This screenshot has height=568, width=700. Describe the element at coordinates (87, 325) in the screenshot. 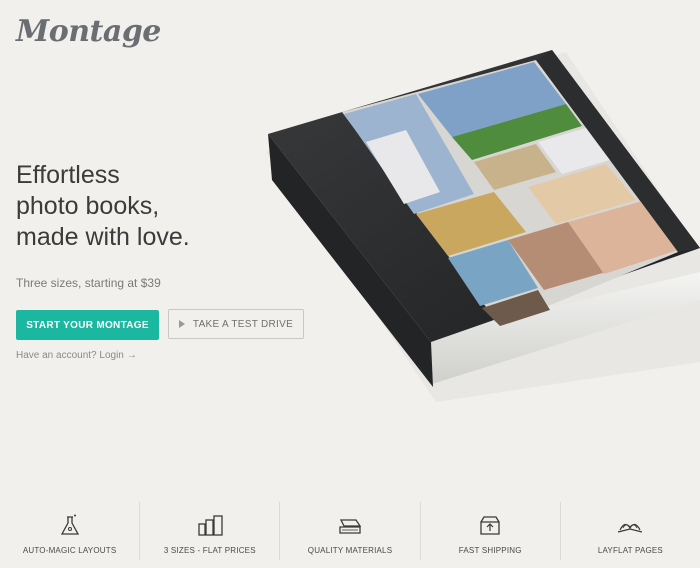

I see `start-montage-button: START YOUR MONTAGE` at that location.